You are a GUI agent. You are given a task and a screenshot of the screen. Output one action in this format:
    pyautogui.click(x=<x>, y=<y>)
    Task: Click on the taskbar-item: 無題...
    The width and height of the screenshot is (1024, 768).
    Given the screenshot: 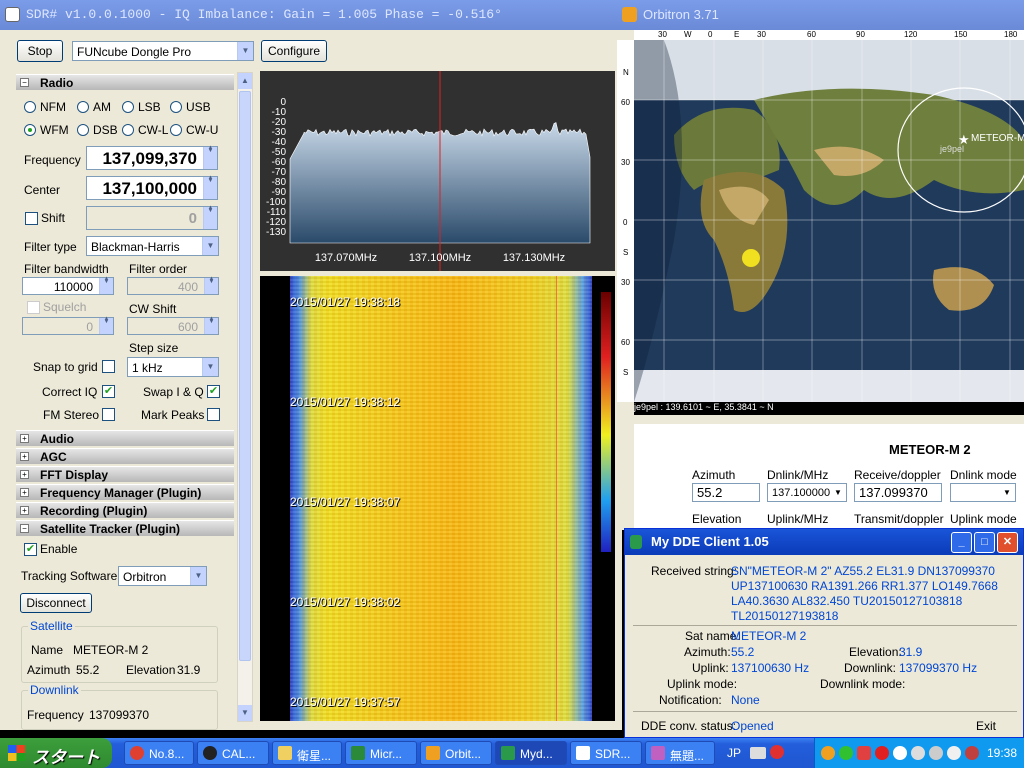 What is the action you would take?
    pyautogui.click(x=680, y=753)
    